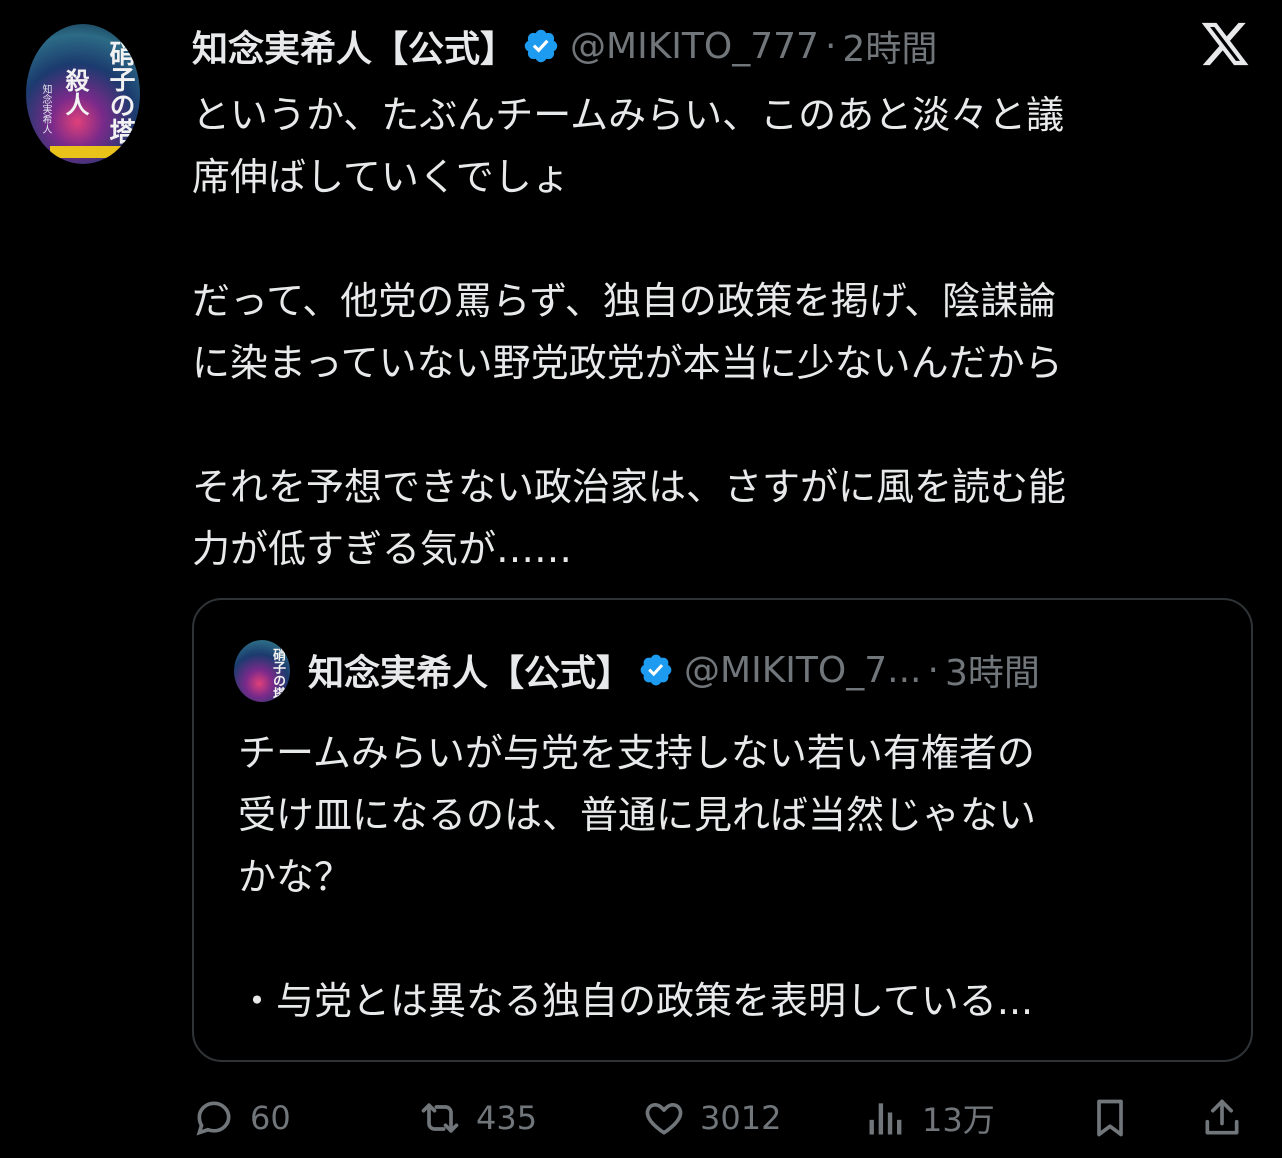  What do you see at coordinates (440, 1118) in the screenshot?
I see `repost-icon` at bounding box center [440, 1118].